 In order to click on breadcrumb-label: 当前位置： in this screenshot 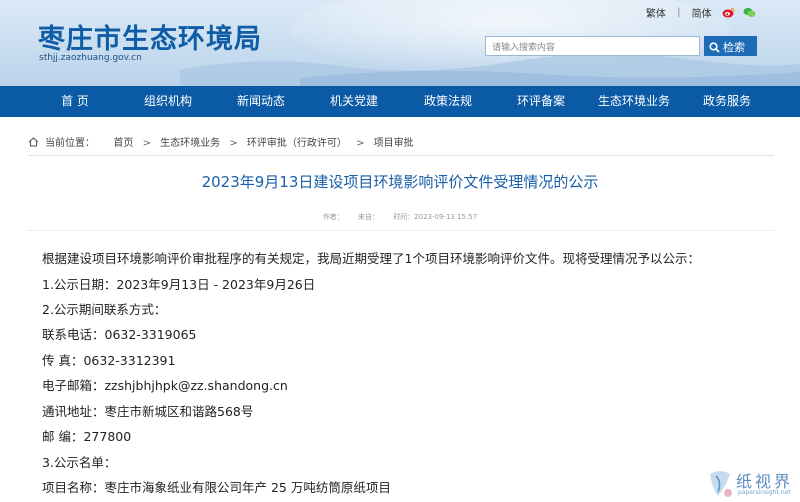, I will do `click(70, 143)`.